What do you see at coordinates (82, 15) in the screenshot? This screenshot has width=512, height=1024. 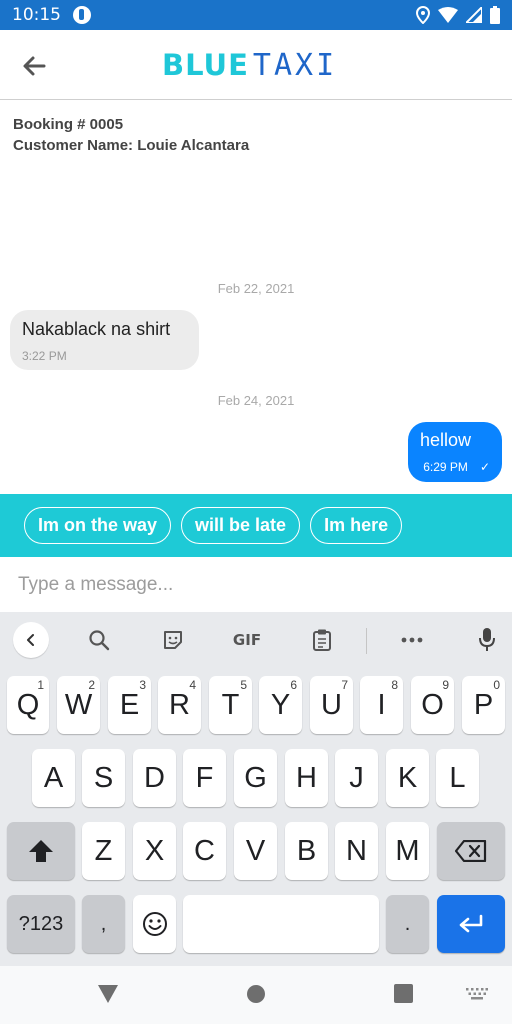 I see `notification-app-icon` at bounding box center [82, 15].